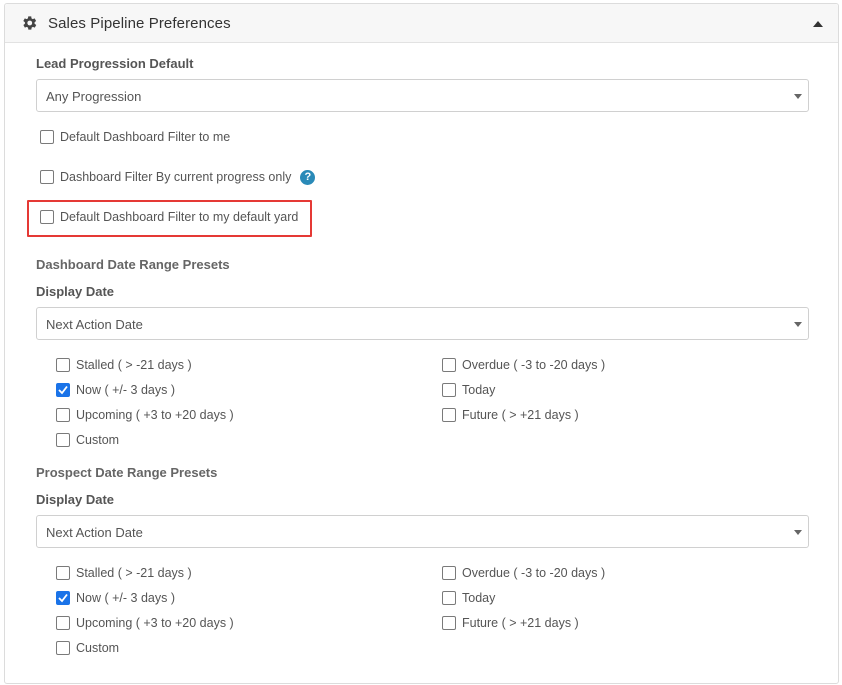 The height and width of the screenshot is (685, 842). Describe the element at coordinates (115, 63) in the screenshot. I see `lead-progression-label: Lead Progression Default` at that location.